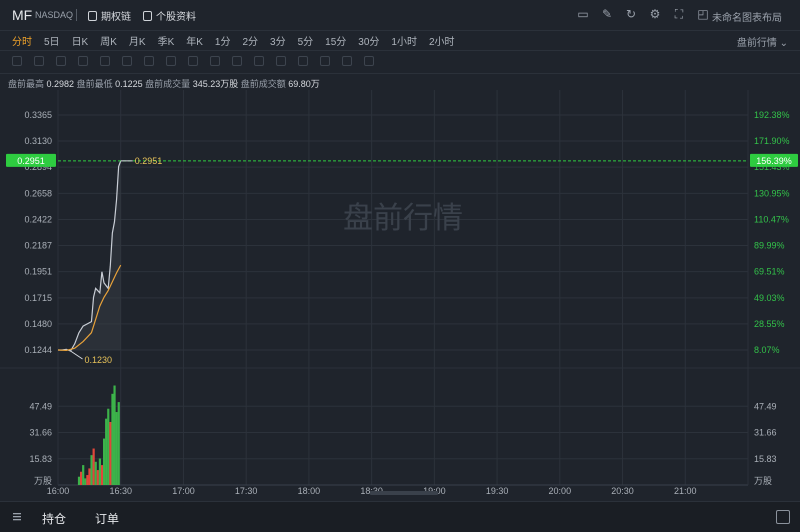 Image resolution: width=800 pixels, height=532 pixels. I want to click on period-9: 3分, so click(278, 40).